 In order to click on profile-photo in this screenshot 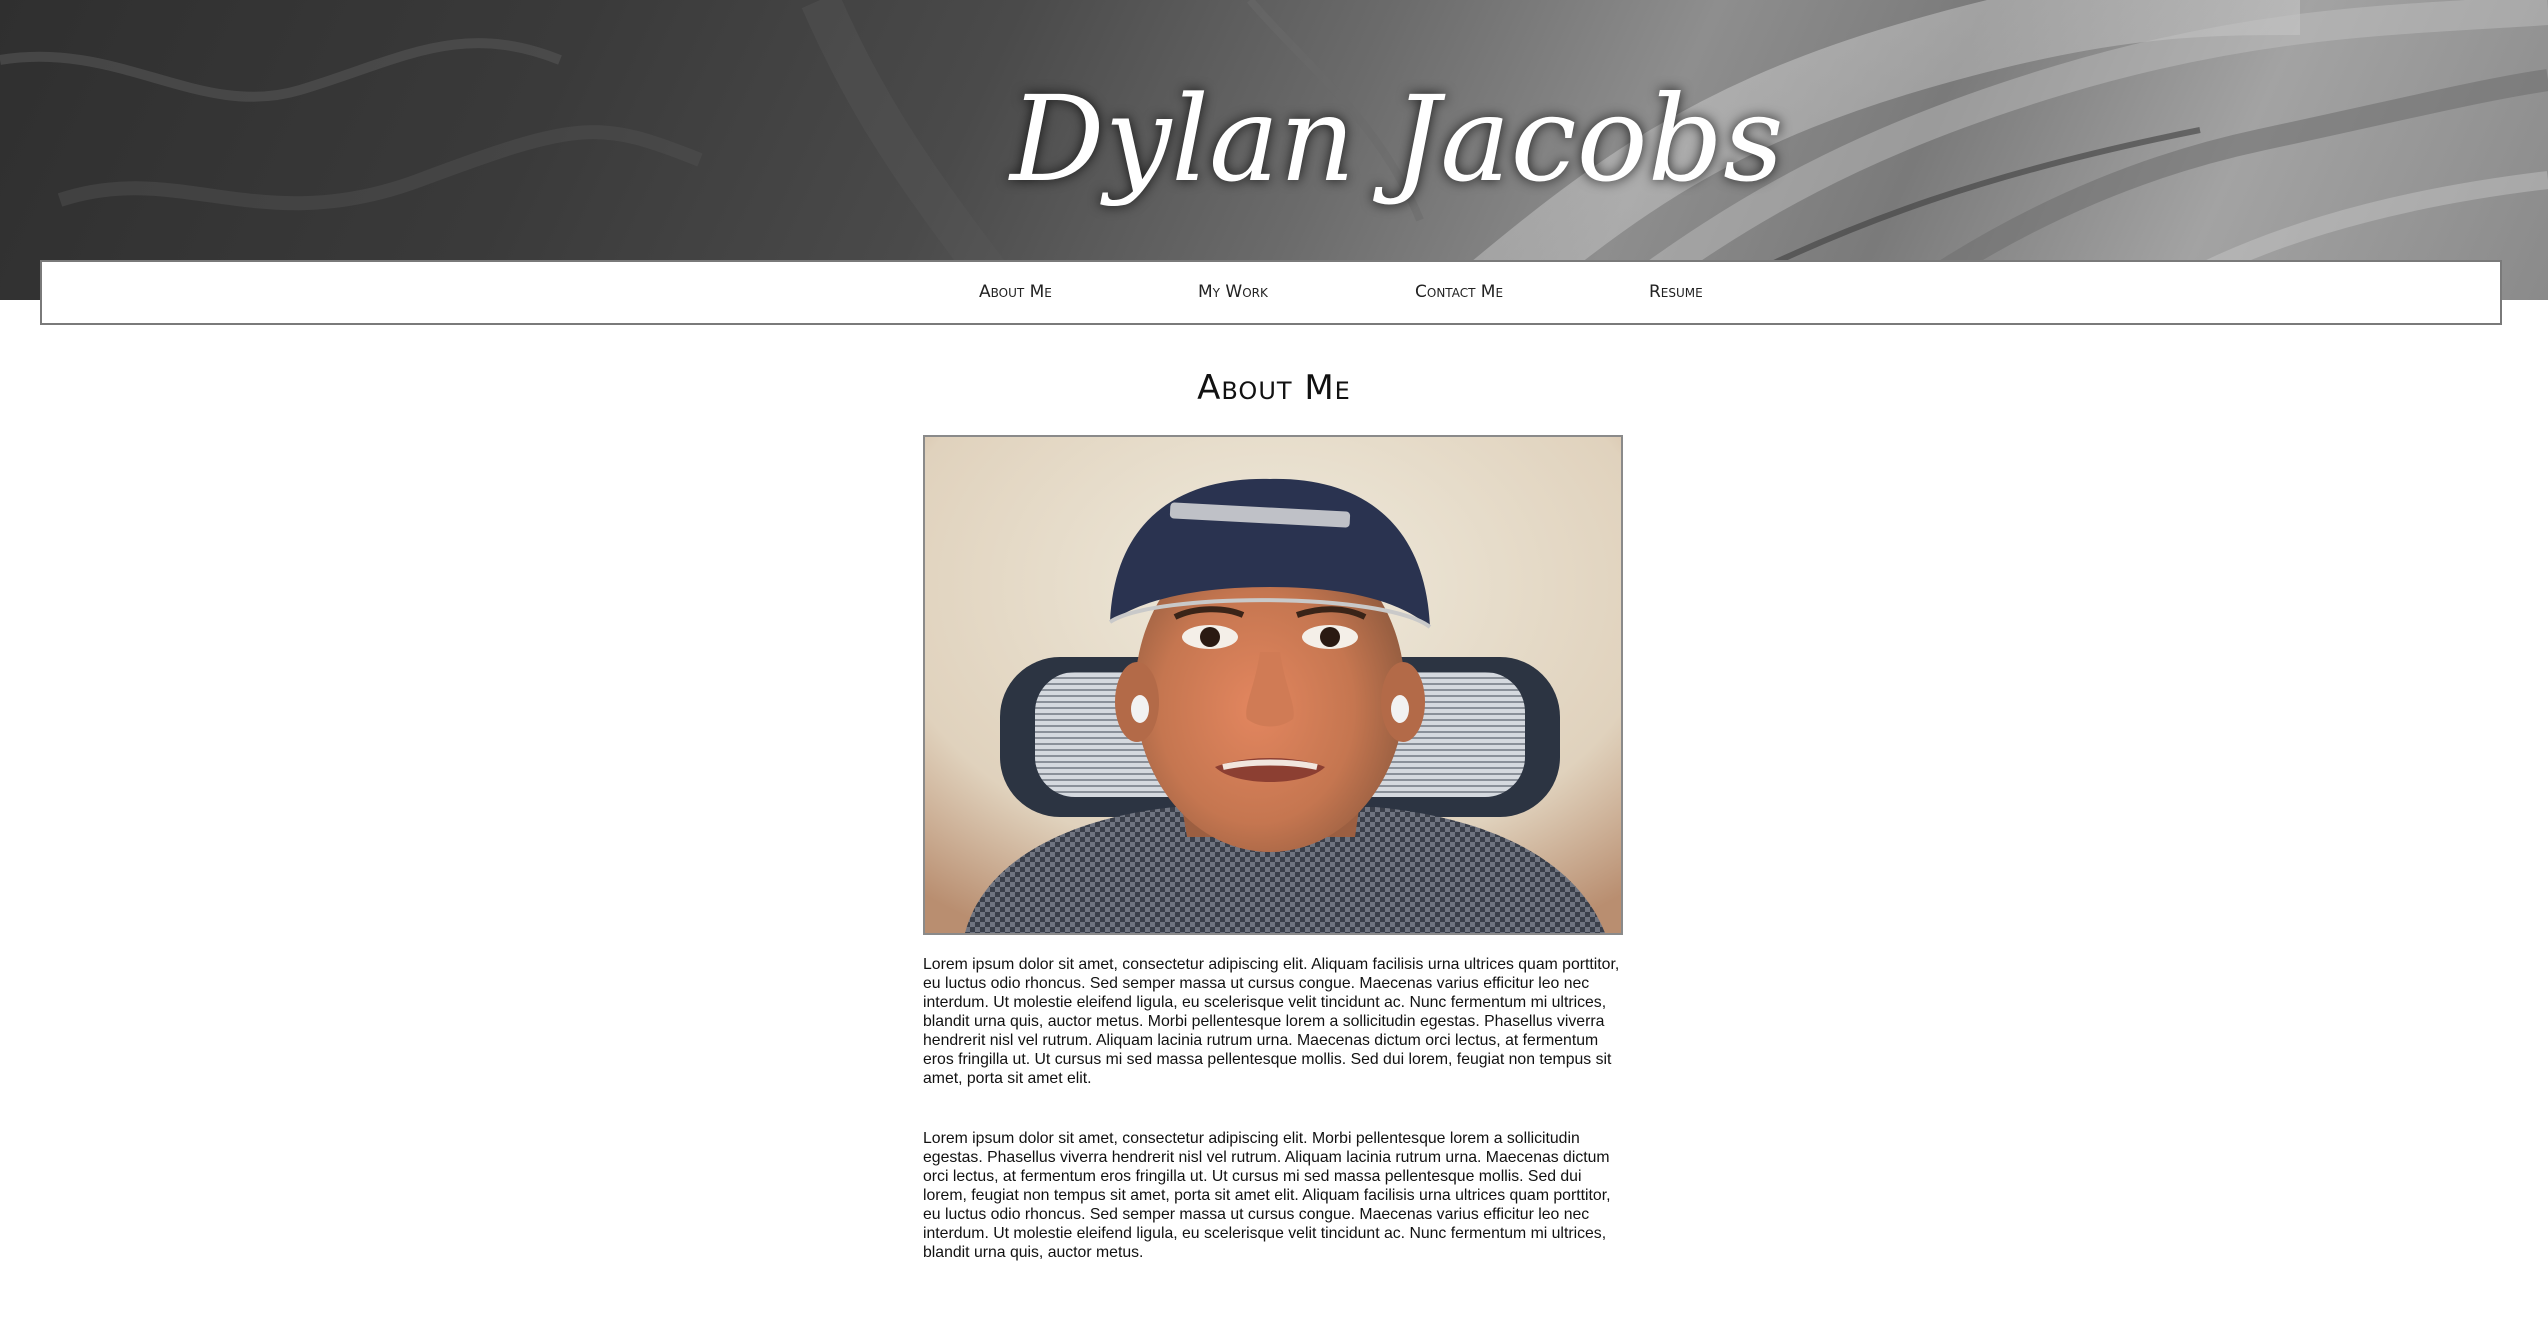, I will do `click(1273, 685)`.